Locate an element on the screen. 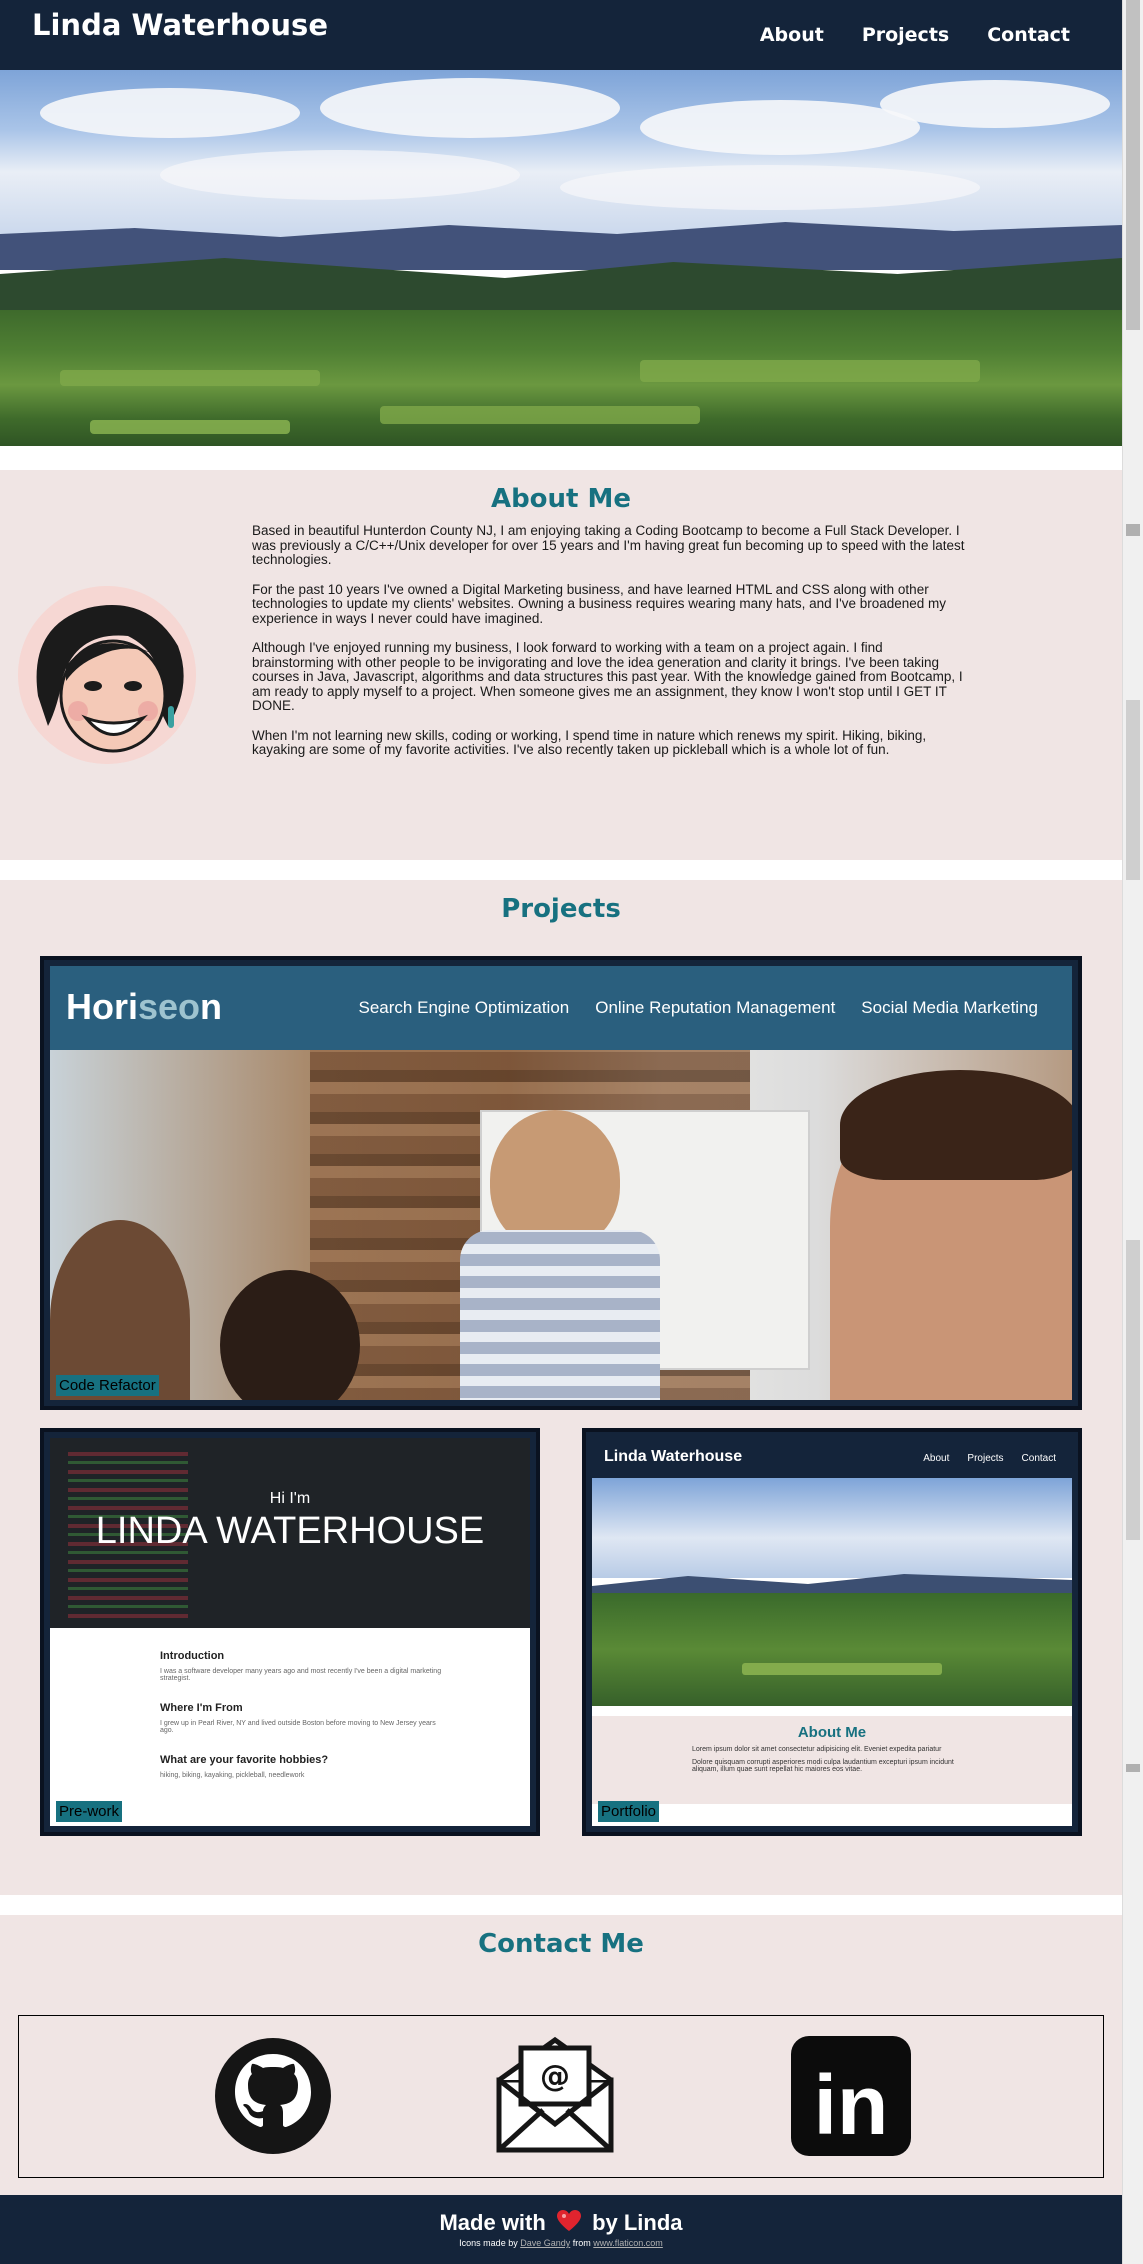 This screenshot has height=2264, width=1143. team-photo is located at coordinates (561, 1225).